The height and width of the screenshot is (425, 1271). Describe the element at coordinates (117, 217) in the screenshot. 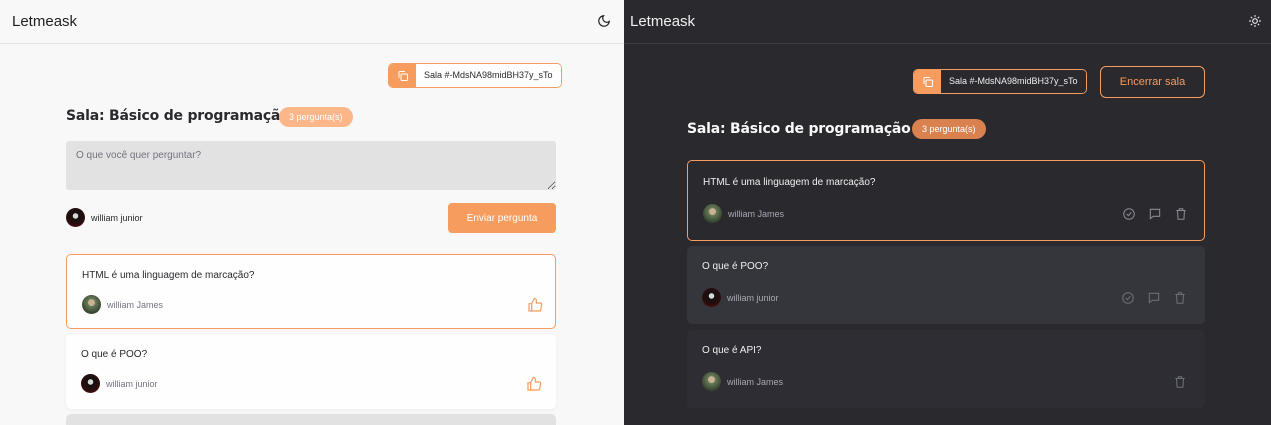

I see `current-user-name: william junior` at that location.